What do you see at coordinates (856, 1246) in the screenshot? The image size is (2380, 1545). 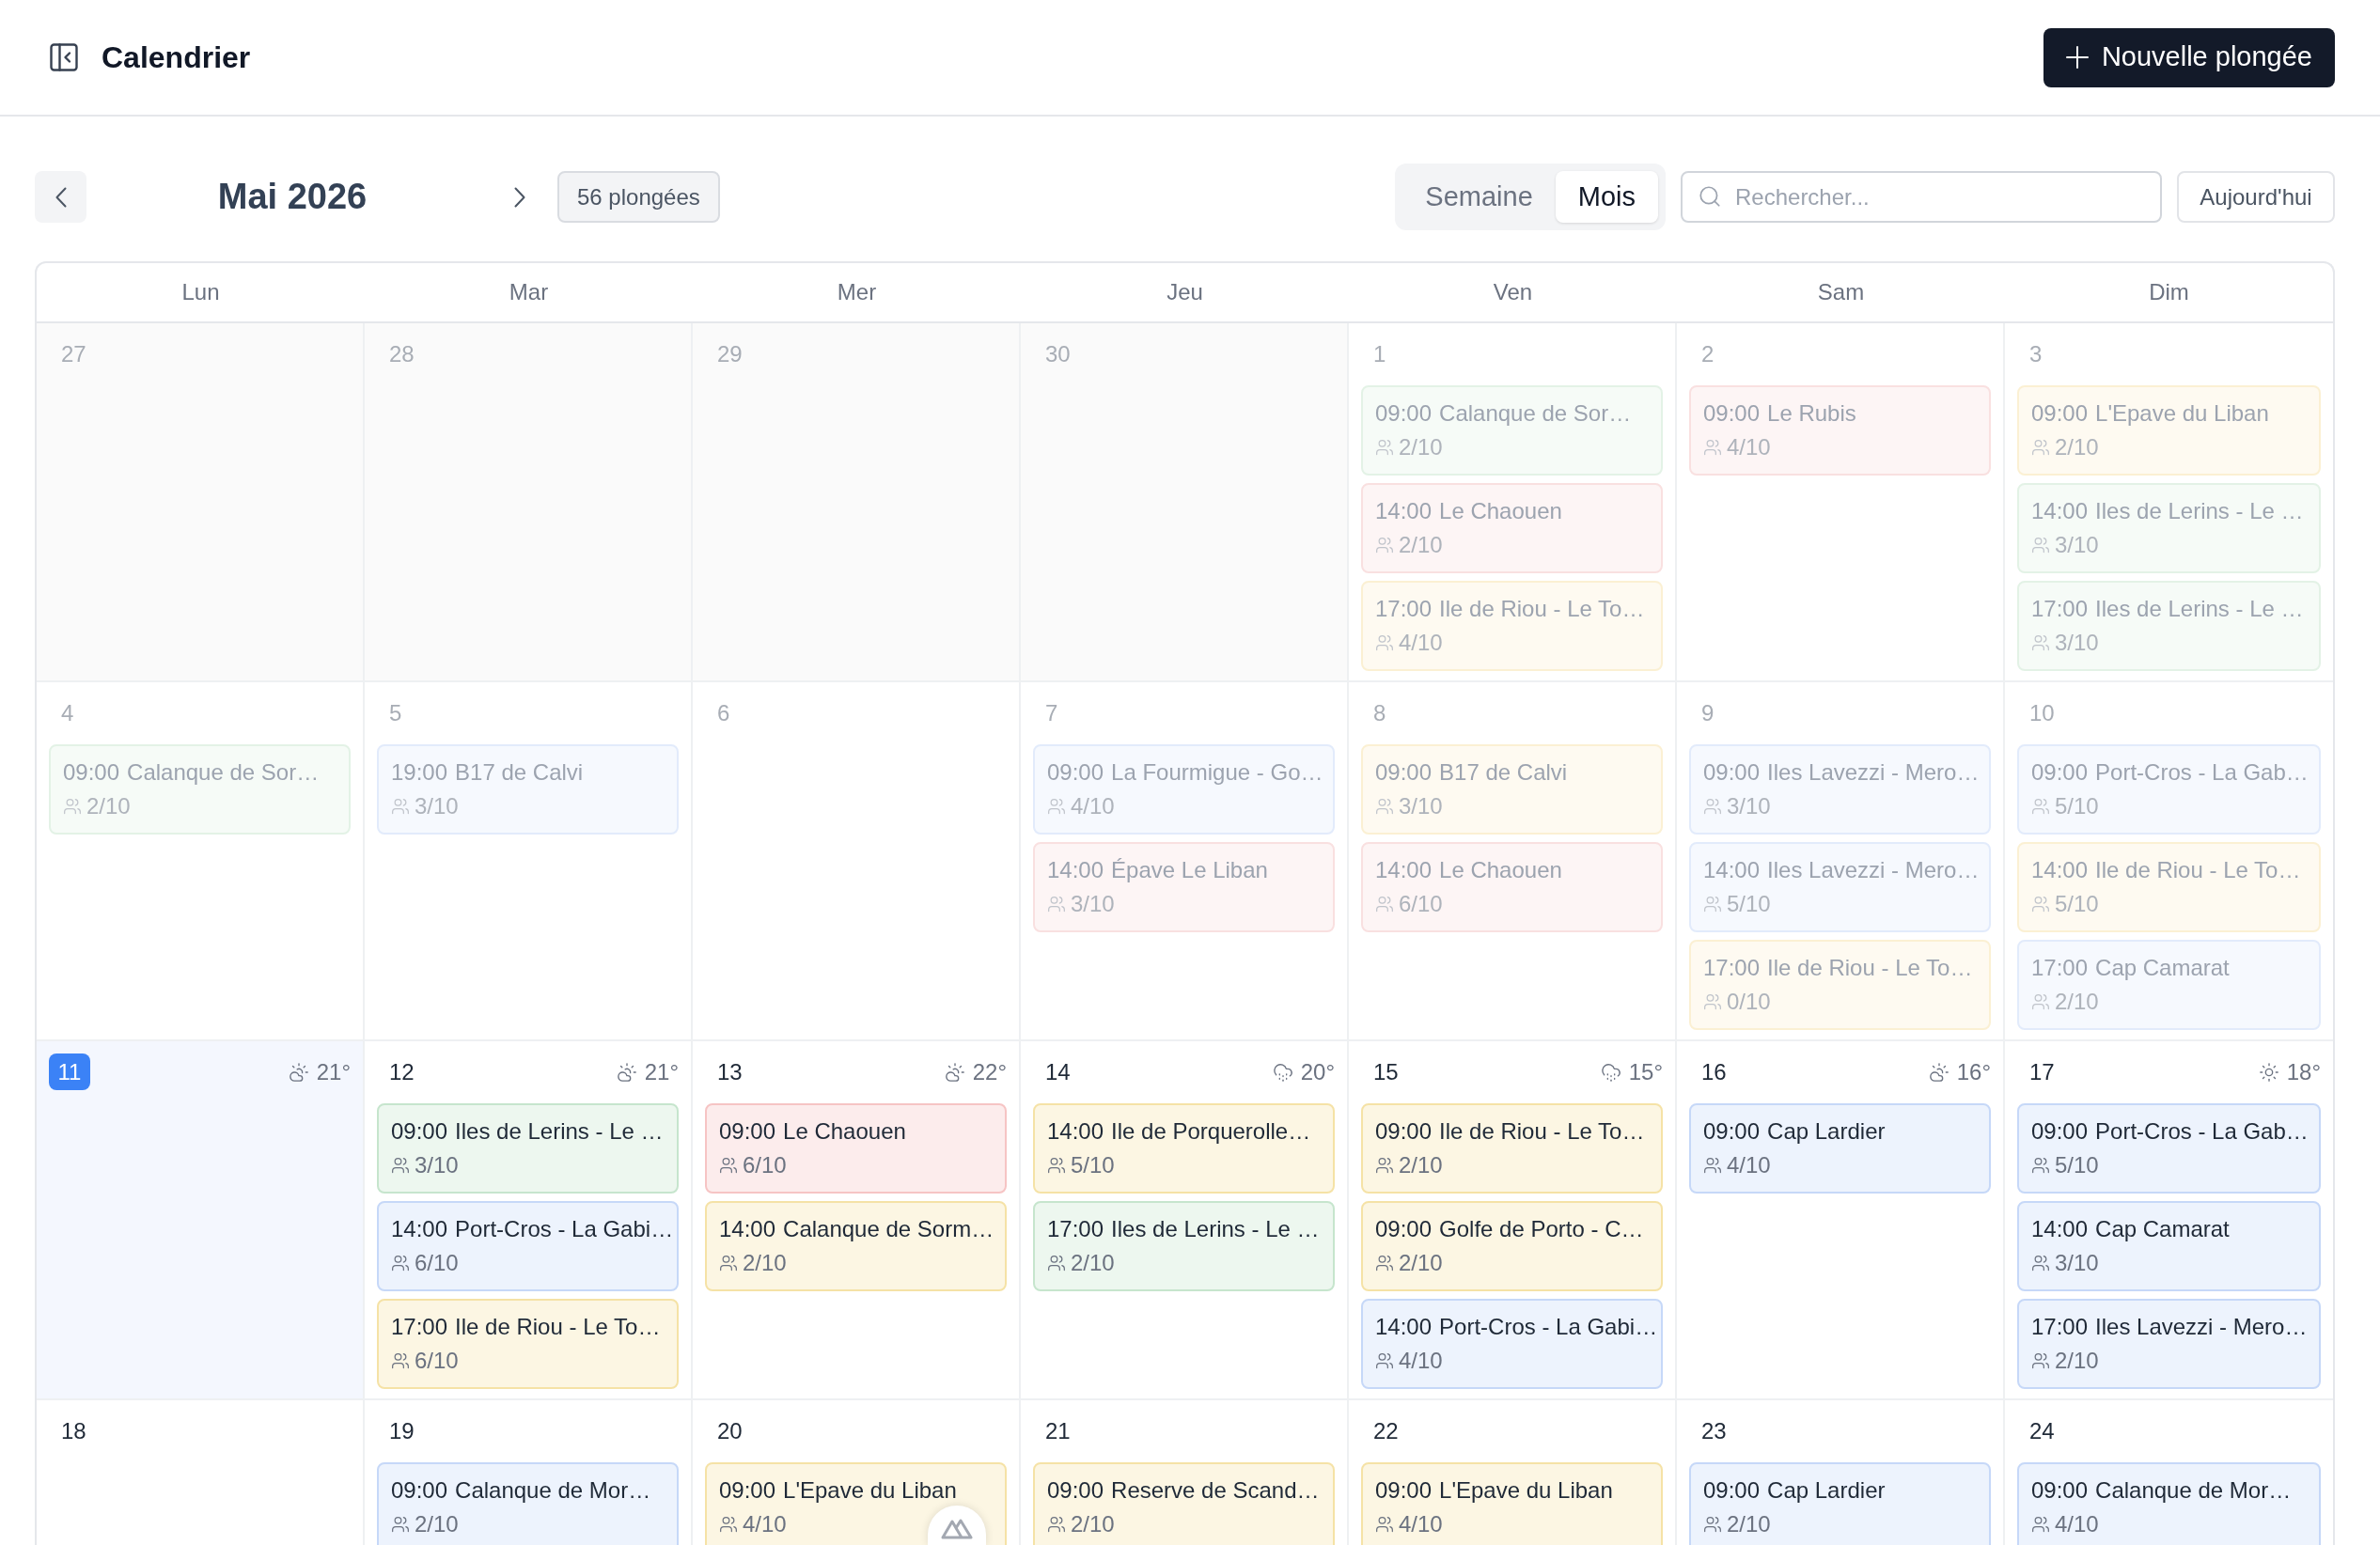 I see `event-card: 14:00 Calanque de Sorm… 2/10` at bounding box center [856, 1246].